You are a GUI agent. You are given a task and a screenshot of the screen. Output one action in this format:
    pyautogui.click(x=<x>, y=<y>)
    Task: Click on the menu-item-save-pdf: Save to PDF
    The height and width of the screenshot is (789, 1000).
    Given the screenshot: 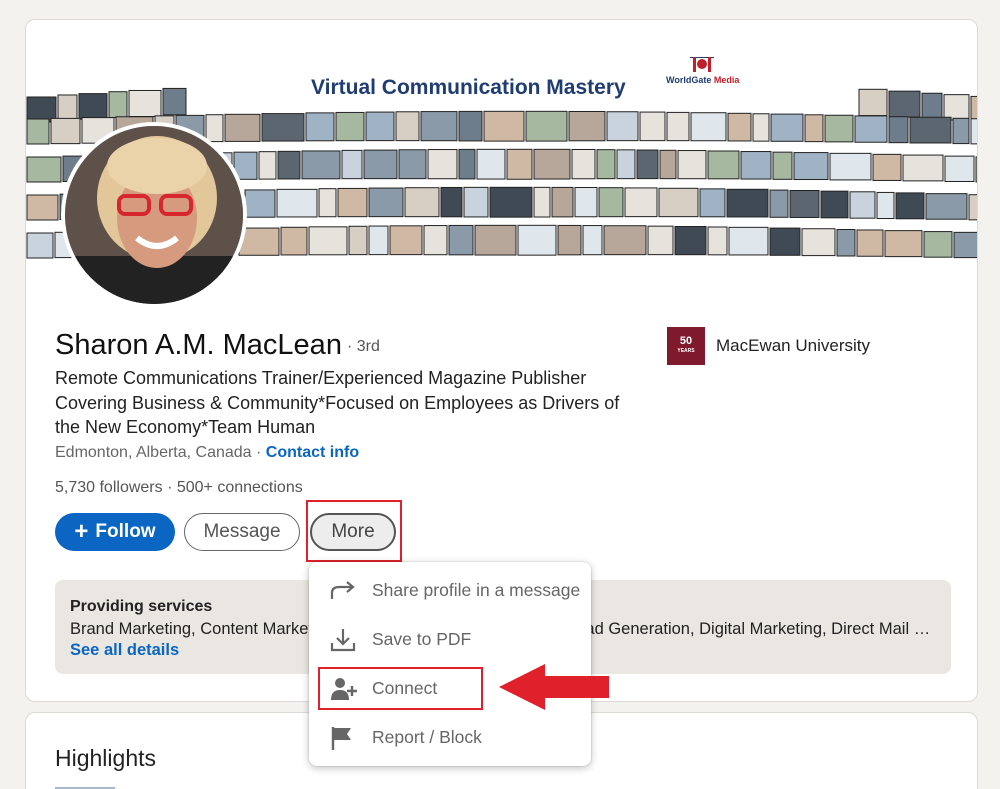 What is the action you would take?
    pyautogui.click(x=450, y=639)
    